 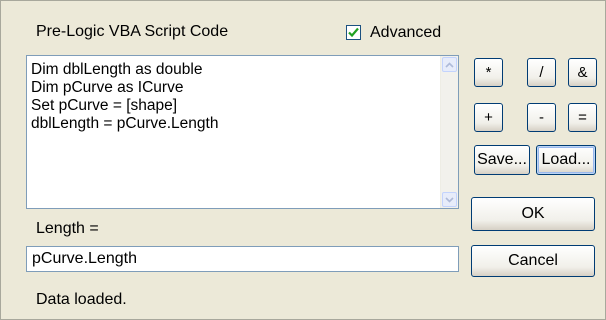 What do you see at coordinates (132, 31) in the screenshot?
I see `script-code-label: Pre-Logic VBA Script Code` at bounding box center [132, 31].